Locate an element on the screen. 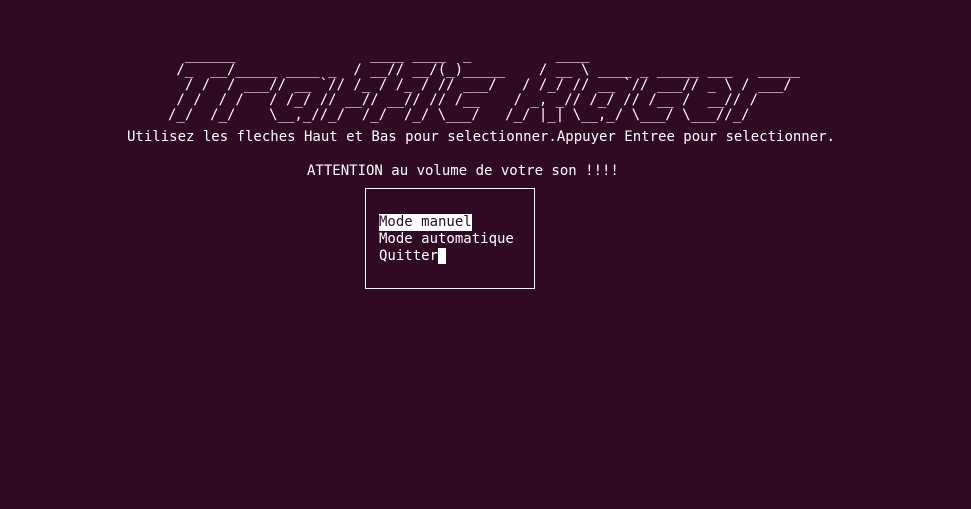  menu-box: Mode manuel Mode automatique Quitter is located at coordinates (450, 238).